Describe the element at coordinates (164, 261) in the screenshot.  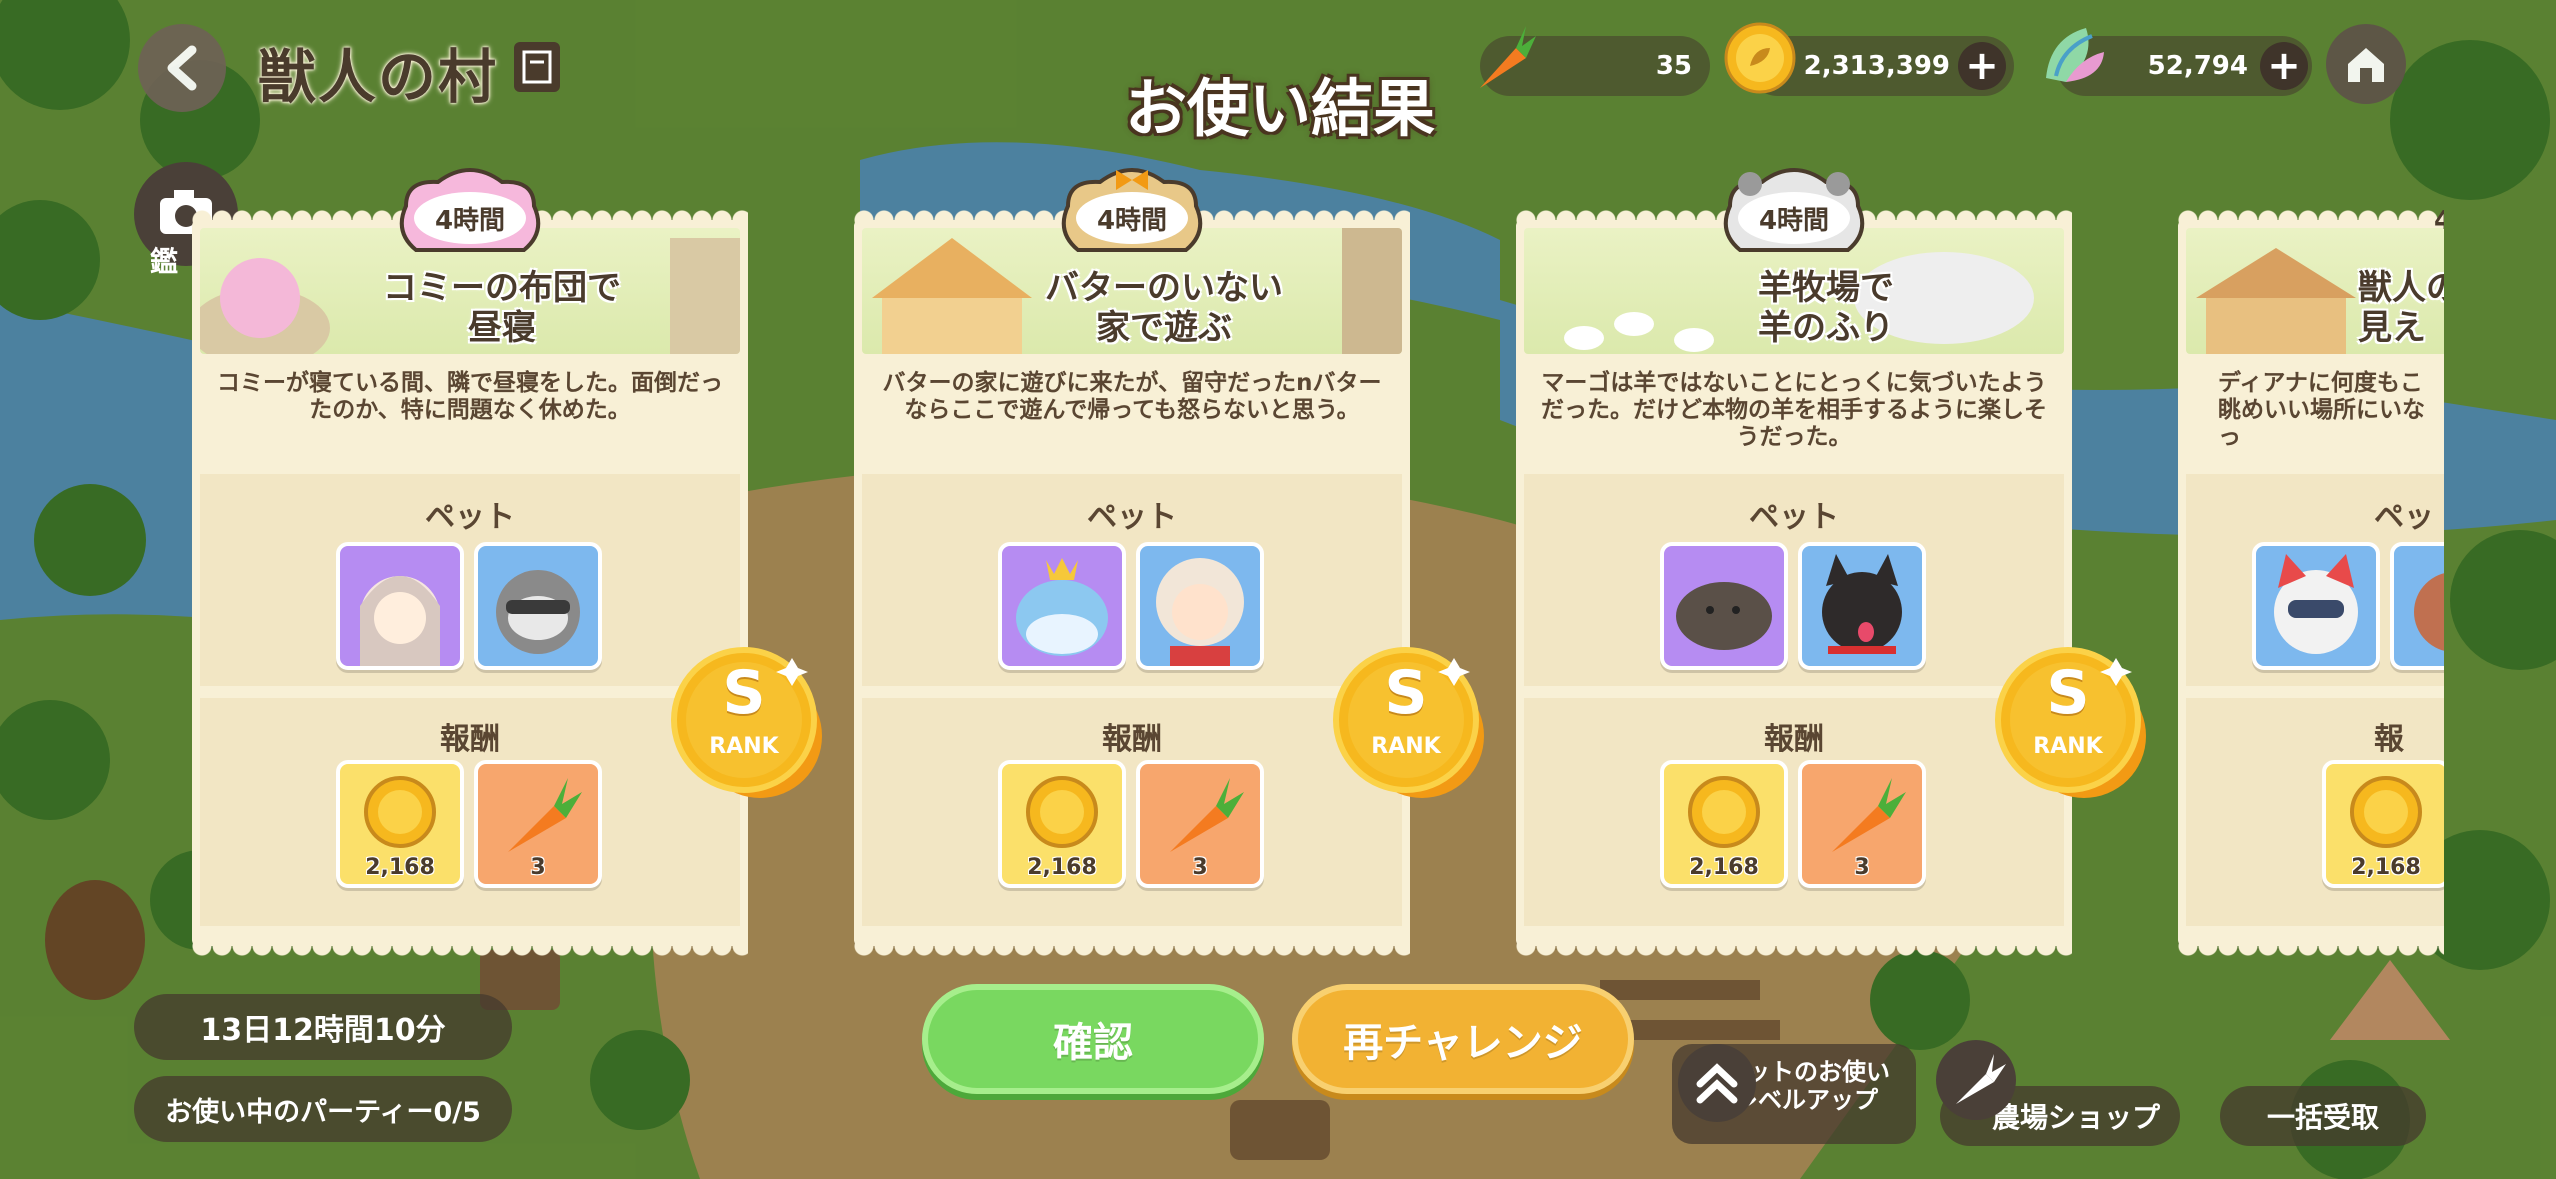
I see `camera-label: 鑑` at that location.